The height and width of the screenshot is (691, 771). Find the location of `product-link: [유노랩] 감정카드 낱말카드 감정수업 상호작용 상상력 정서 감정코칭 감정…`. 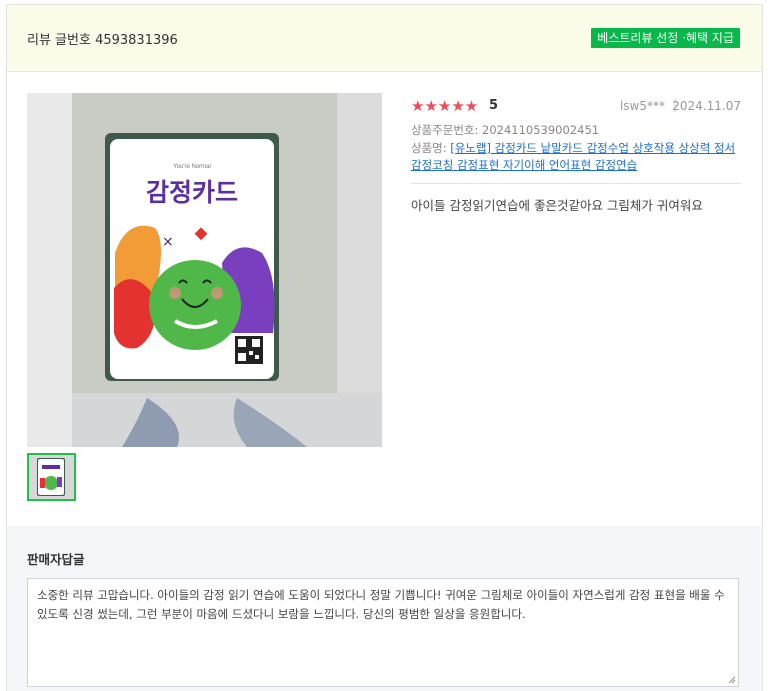

product-link: [유노랩] 감정카드 낱말카드 감정수업 상호작용 상상력 정서 감정코칭 감정… is located at coordinates (573, 156).